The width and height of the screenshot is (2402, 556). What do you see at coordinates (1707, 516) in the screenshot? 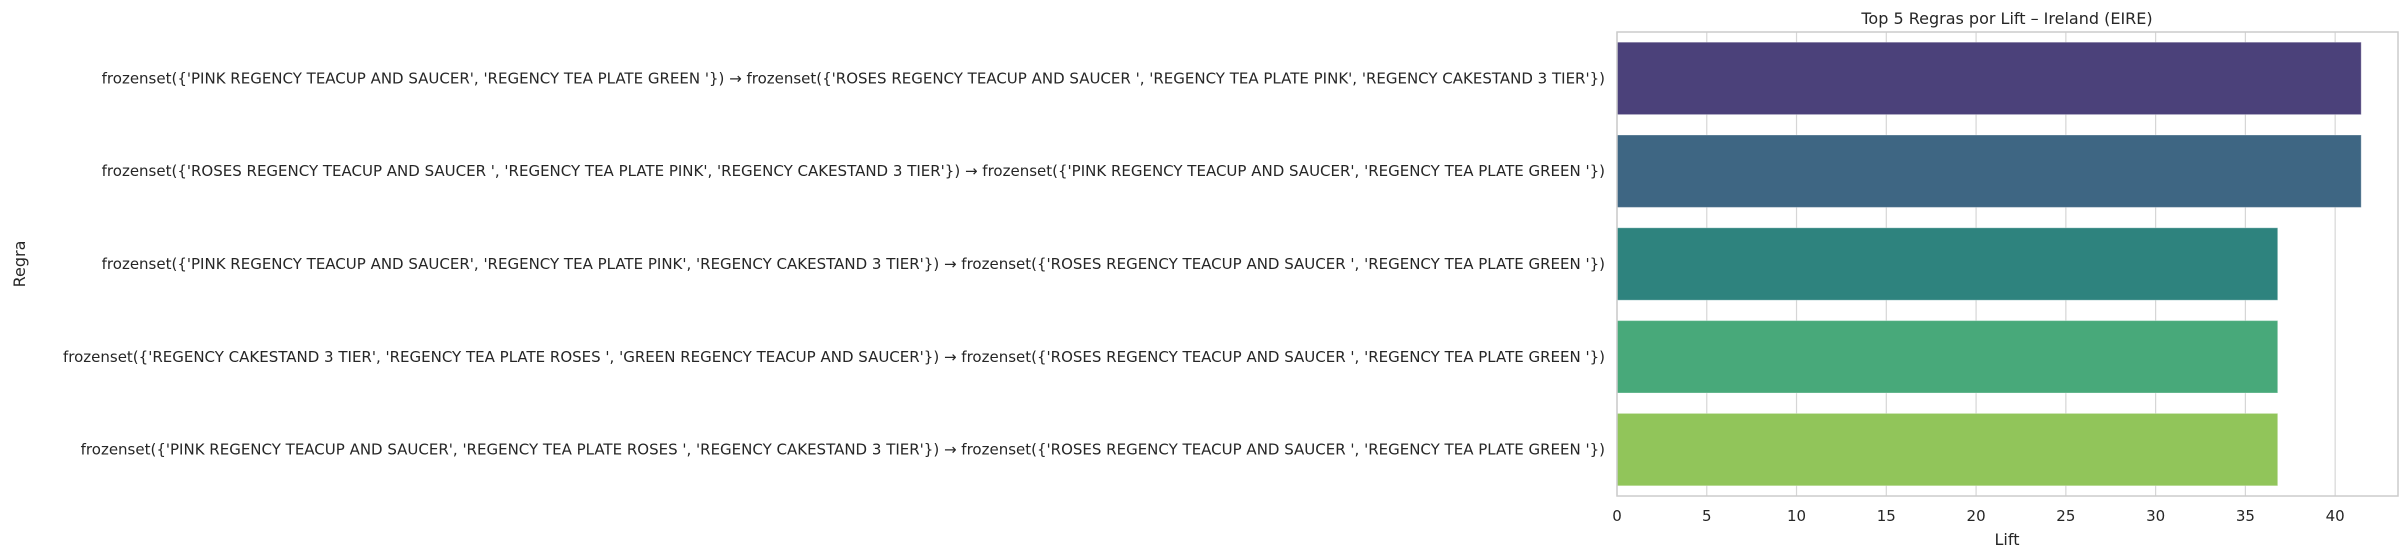
I see `x-tick-label: 5` at bounding box center [1707, 516].